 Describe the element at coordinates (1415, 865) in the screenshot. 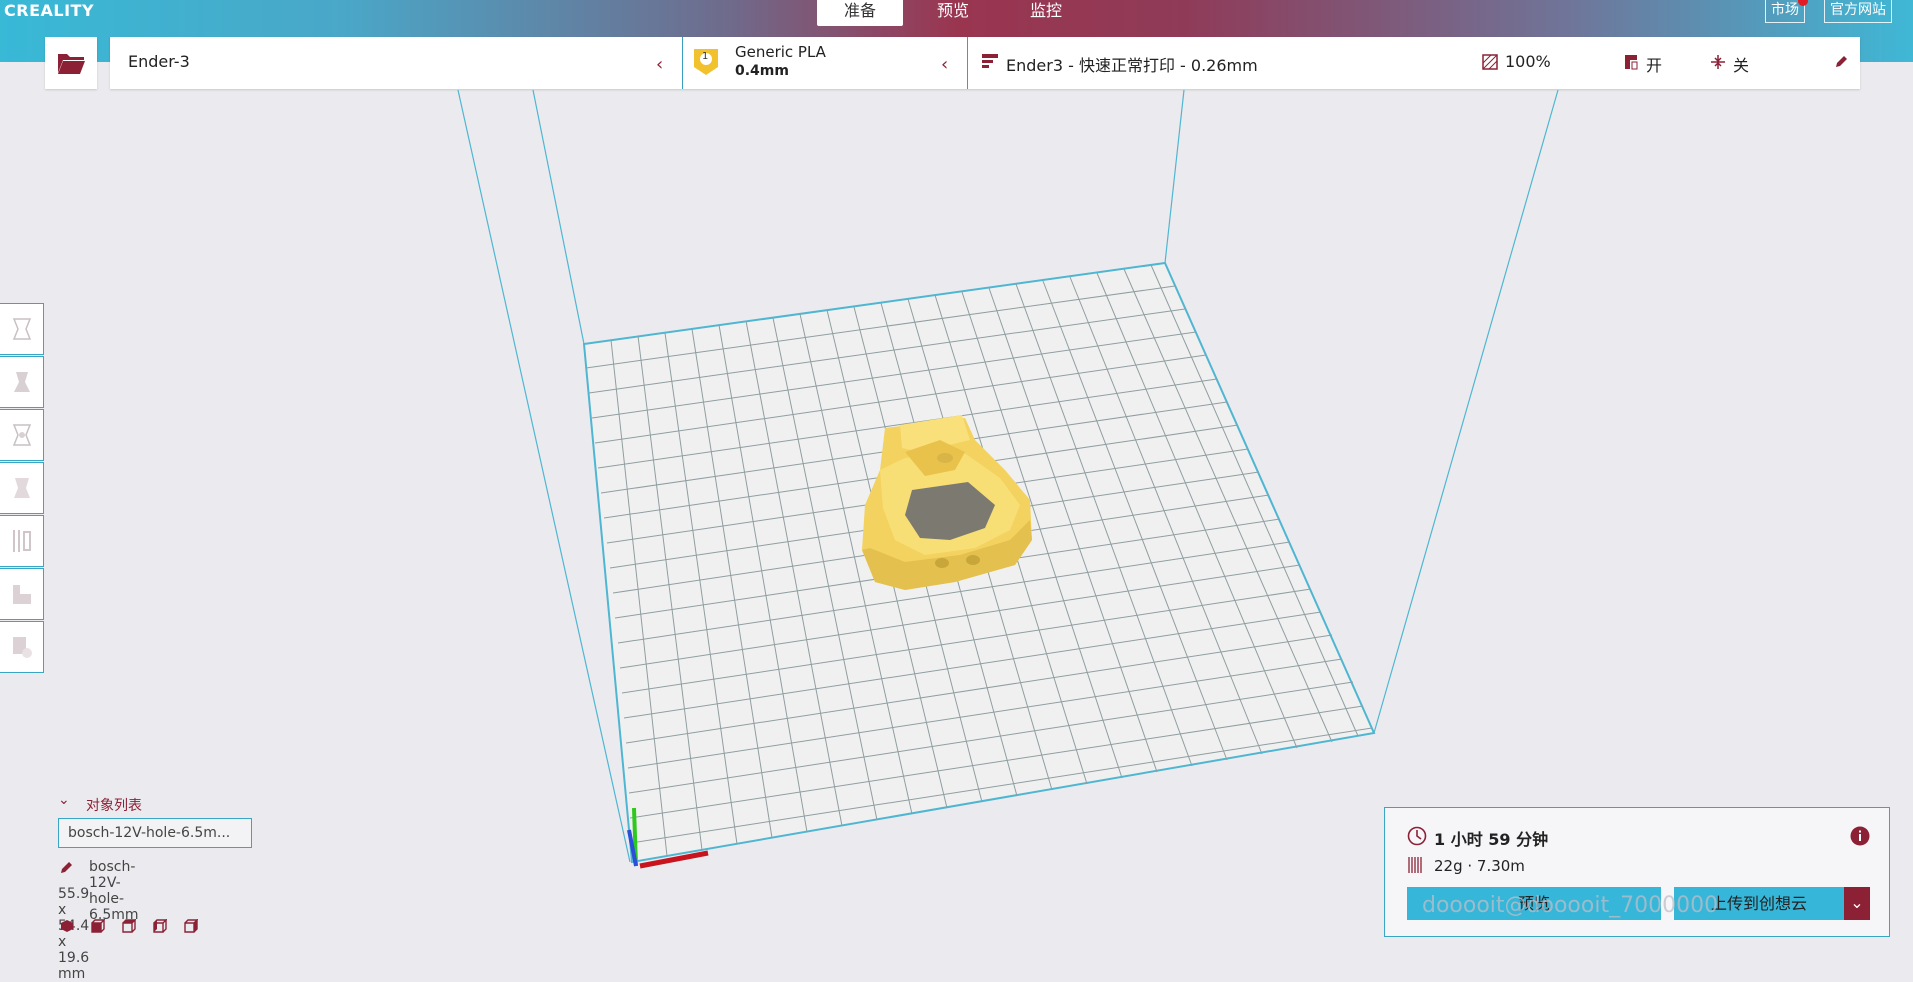

I see `filament-icon` at that location.